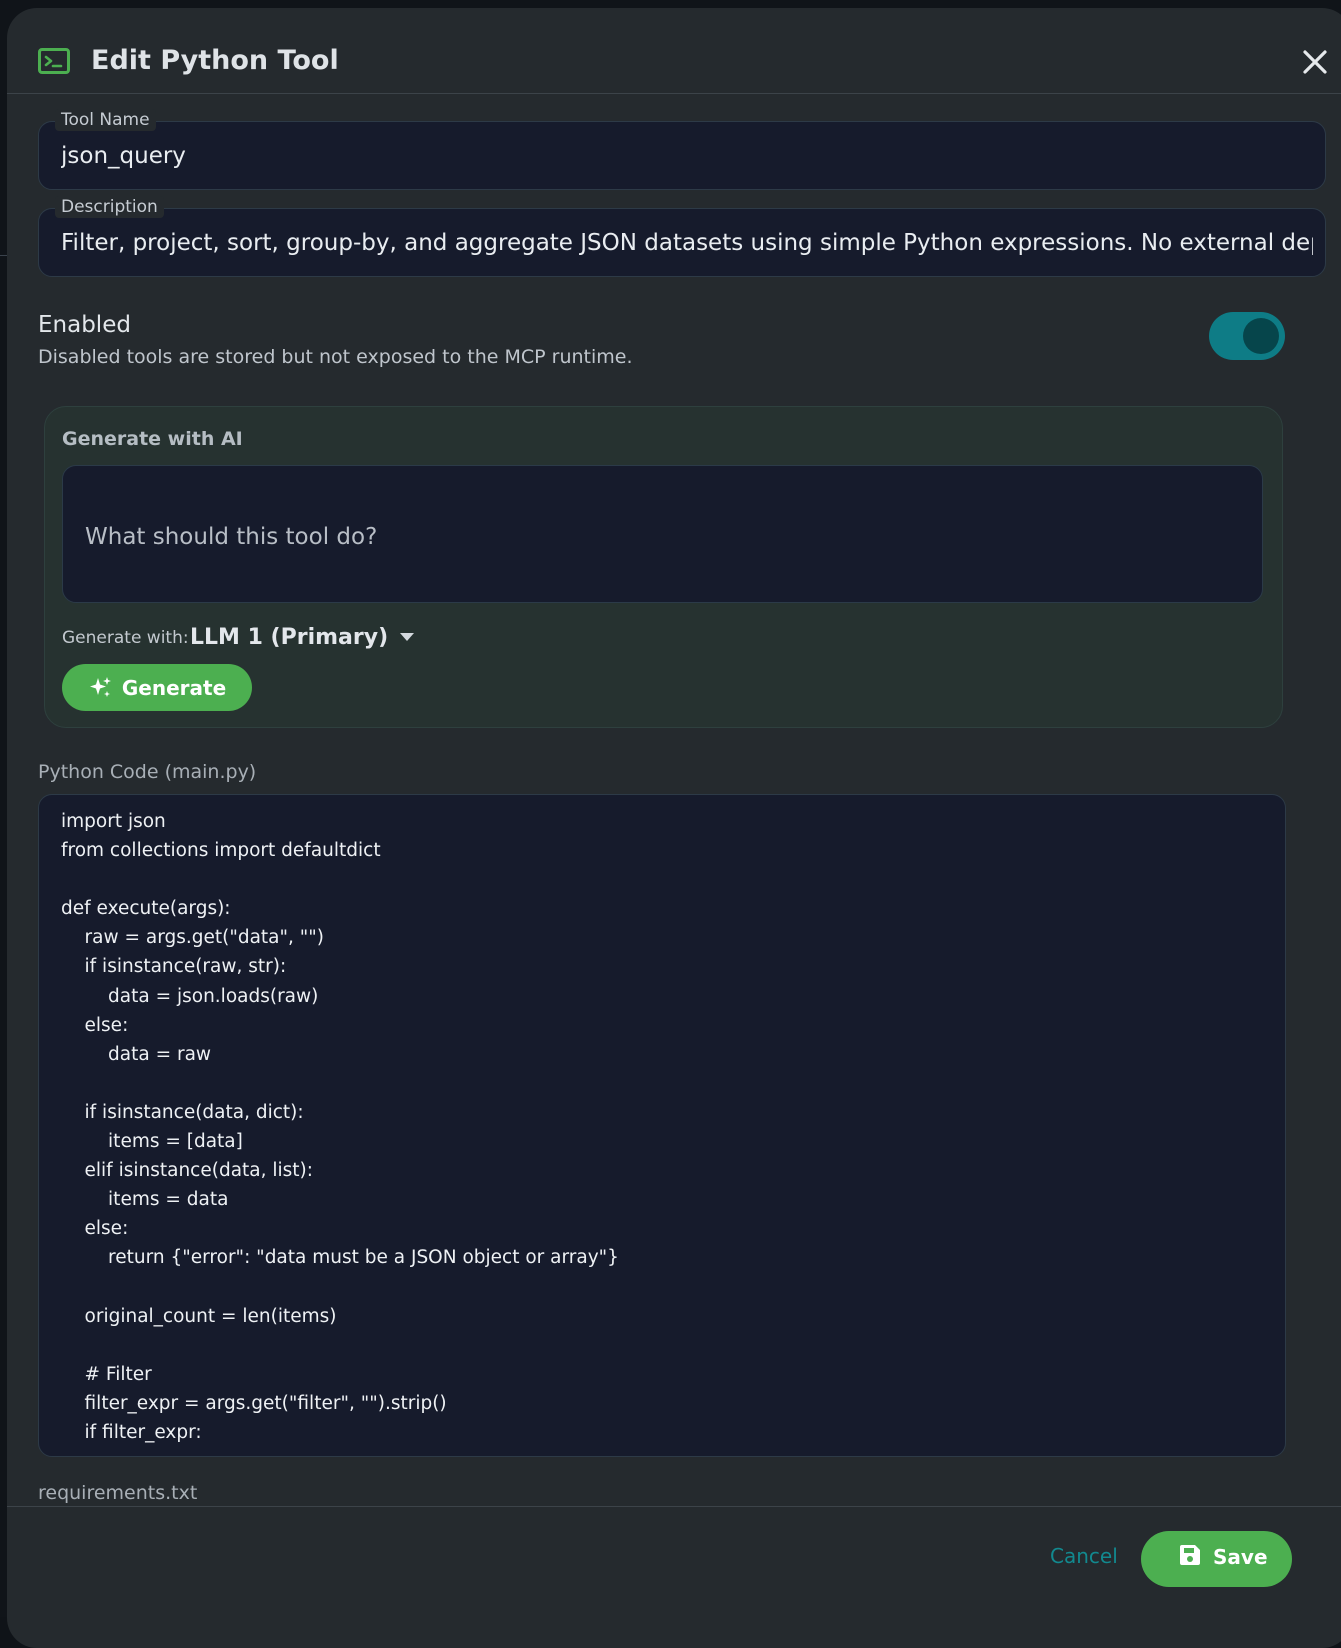 This screenshot has height=1648, width=1341. I want to click on save-button-label: Save, so click(1240, 1557).